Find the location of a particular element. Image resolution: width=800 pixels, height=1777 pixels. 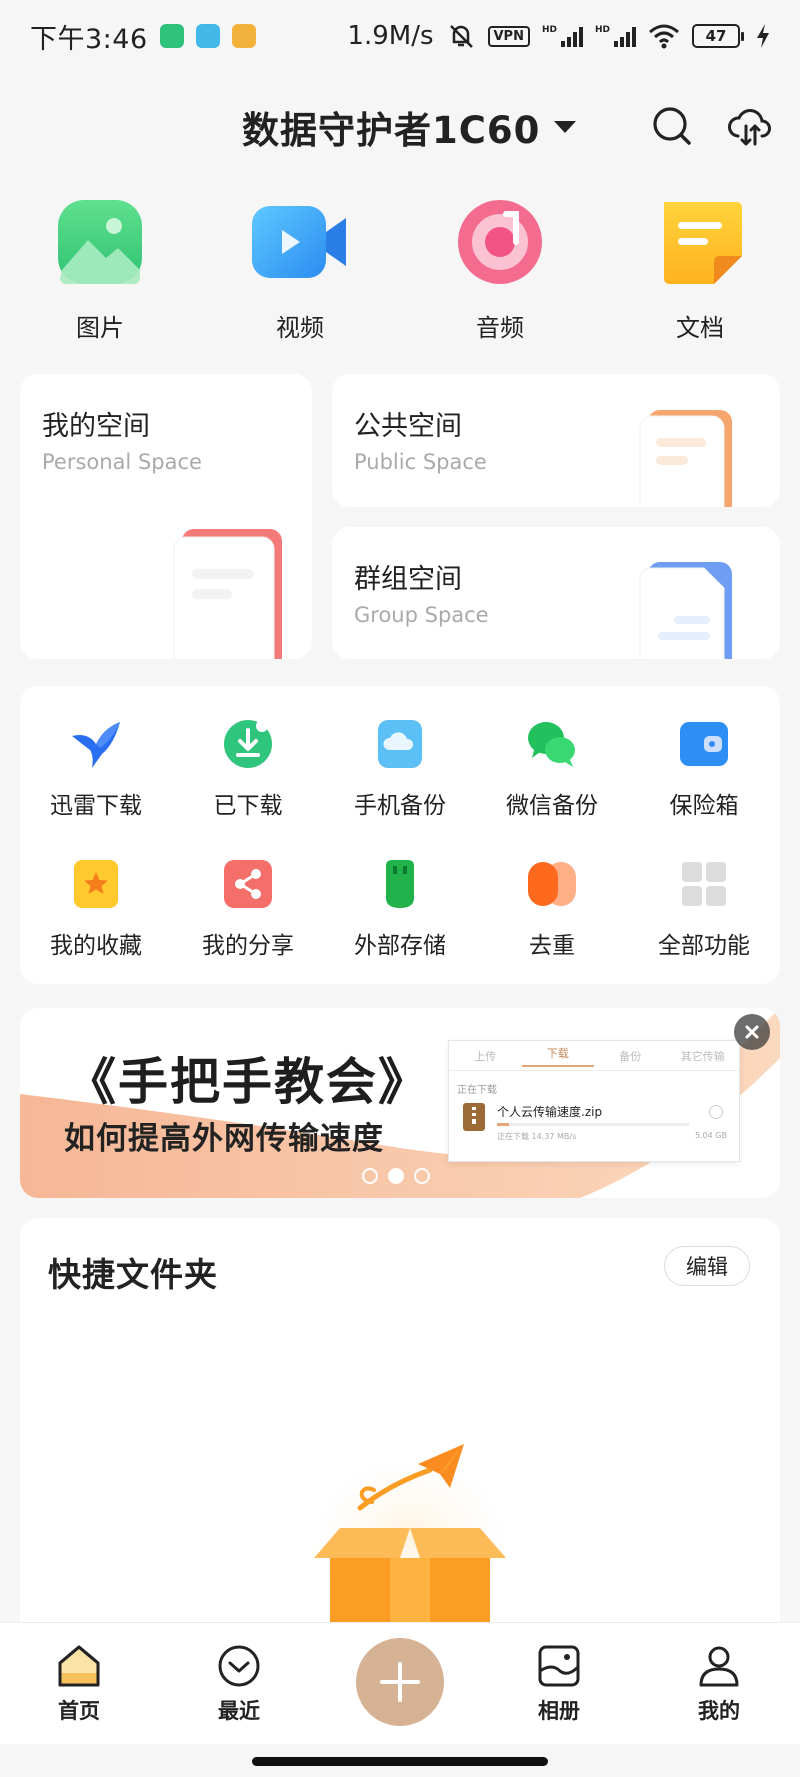

category-videos: 视频 is located at coordinates (300, 270).